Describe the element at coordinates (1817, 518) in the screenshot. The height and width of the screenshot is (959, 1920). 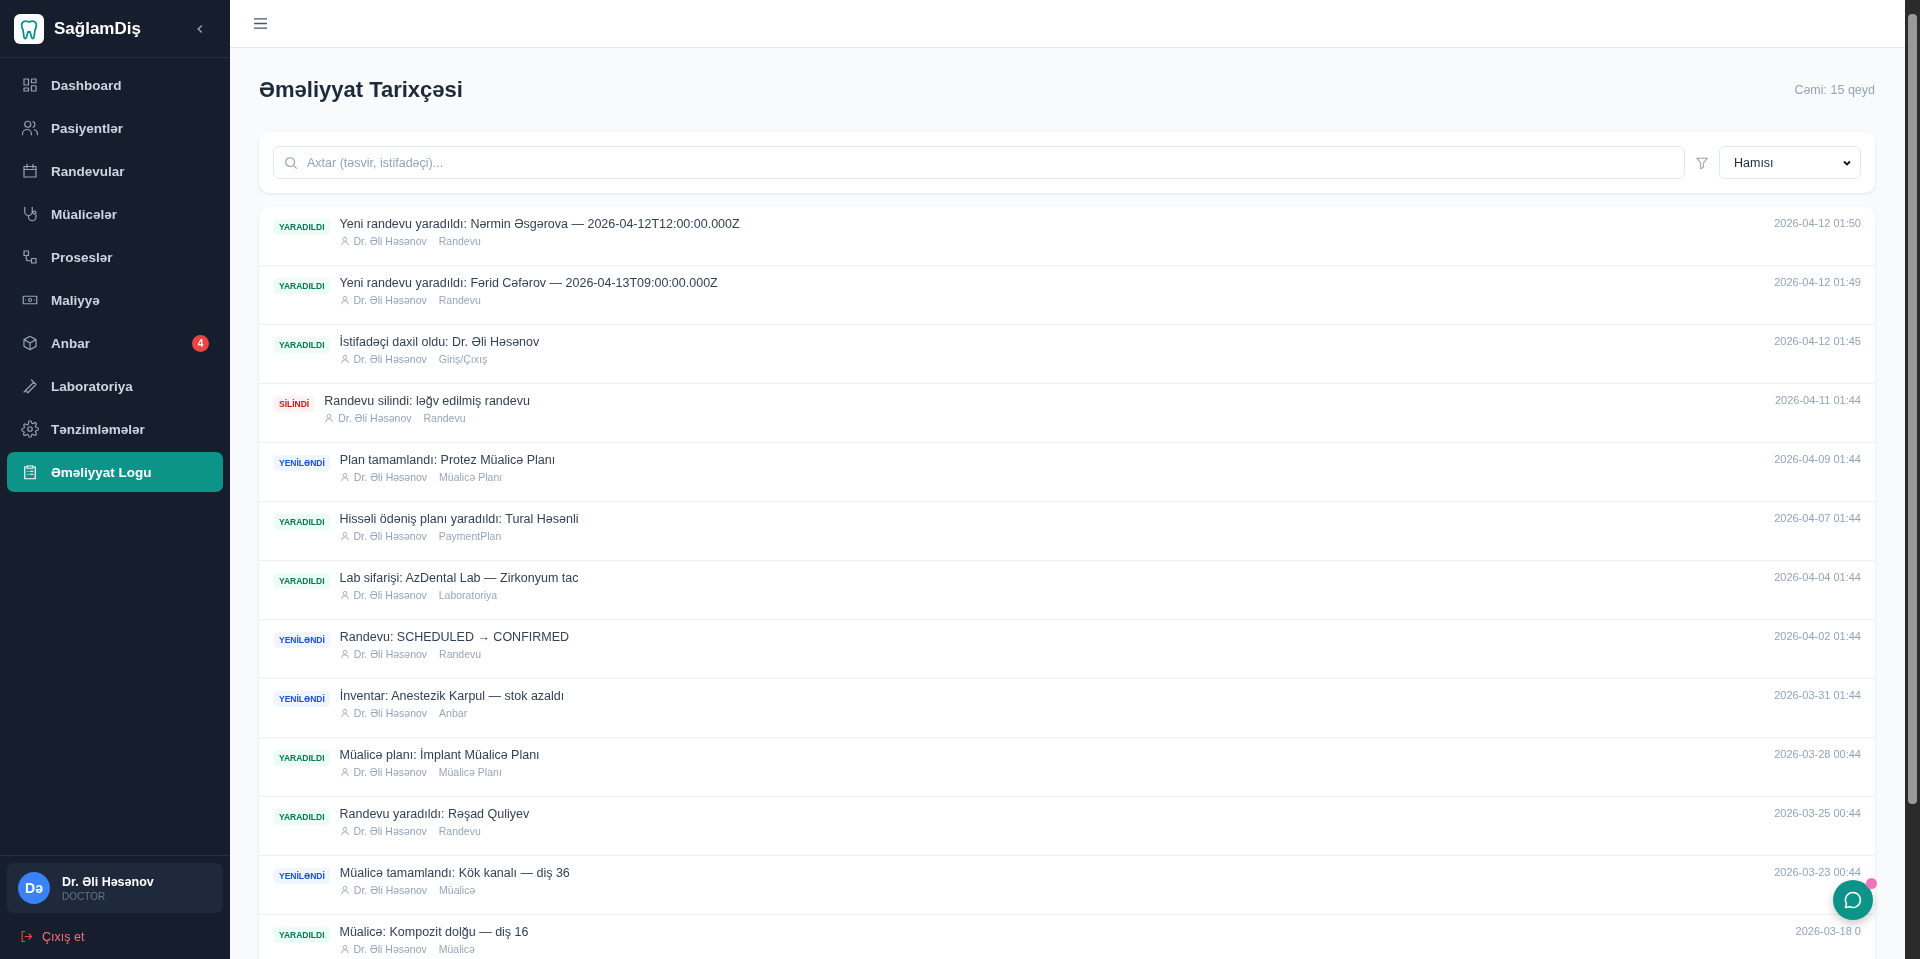
I see `log-timestamp: 2026-04-07 01:44` at that location.